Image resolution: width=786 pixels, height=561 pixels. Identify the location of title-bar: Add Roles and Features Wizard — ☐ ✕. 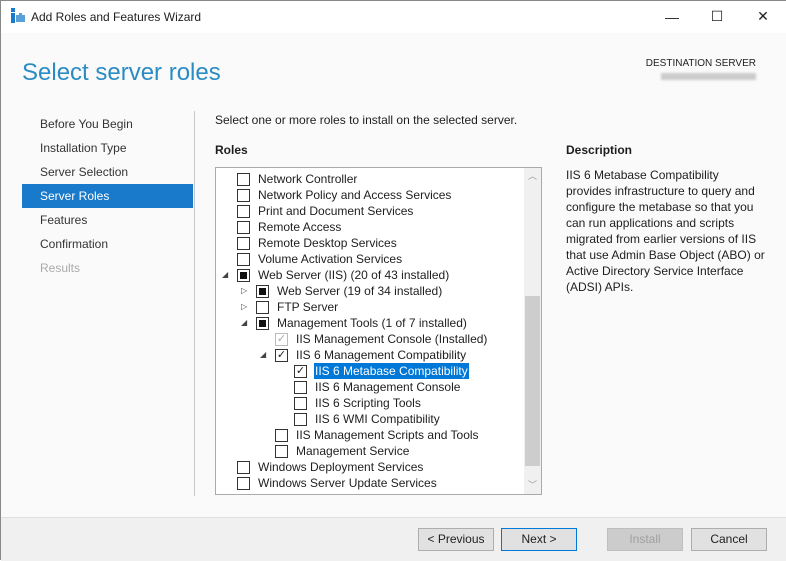
(393, 17).